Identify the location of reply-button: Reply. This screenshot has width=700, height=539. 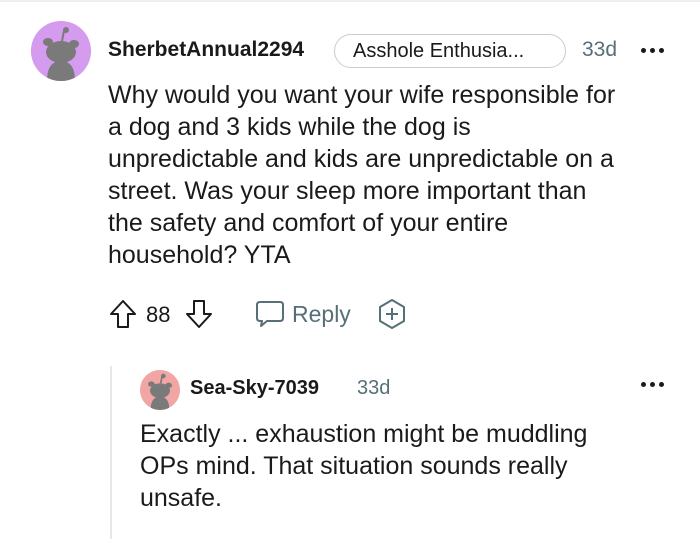
(302, 314).